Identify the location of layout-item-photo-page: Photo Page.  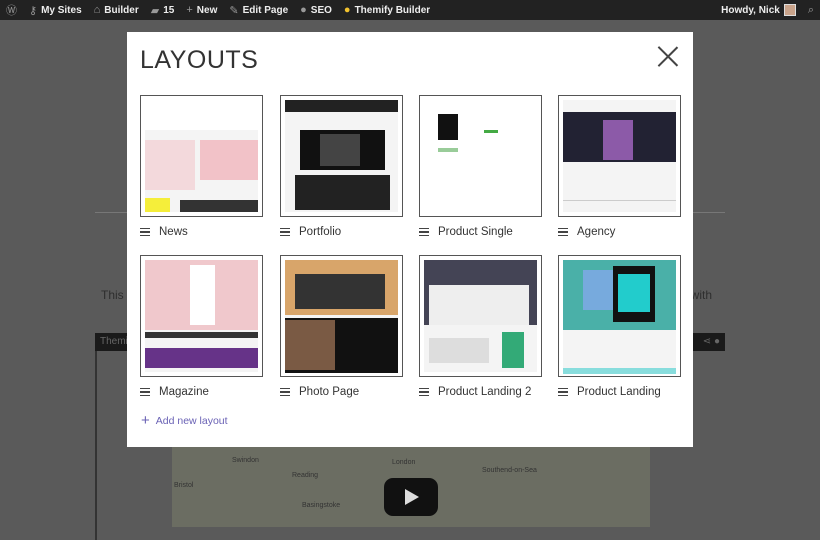
(342, 326).